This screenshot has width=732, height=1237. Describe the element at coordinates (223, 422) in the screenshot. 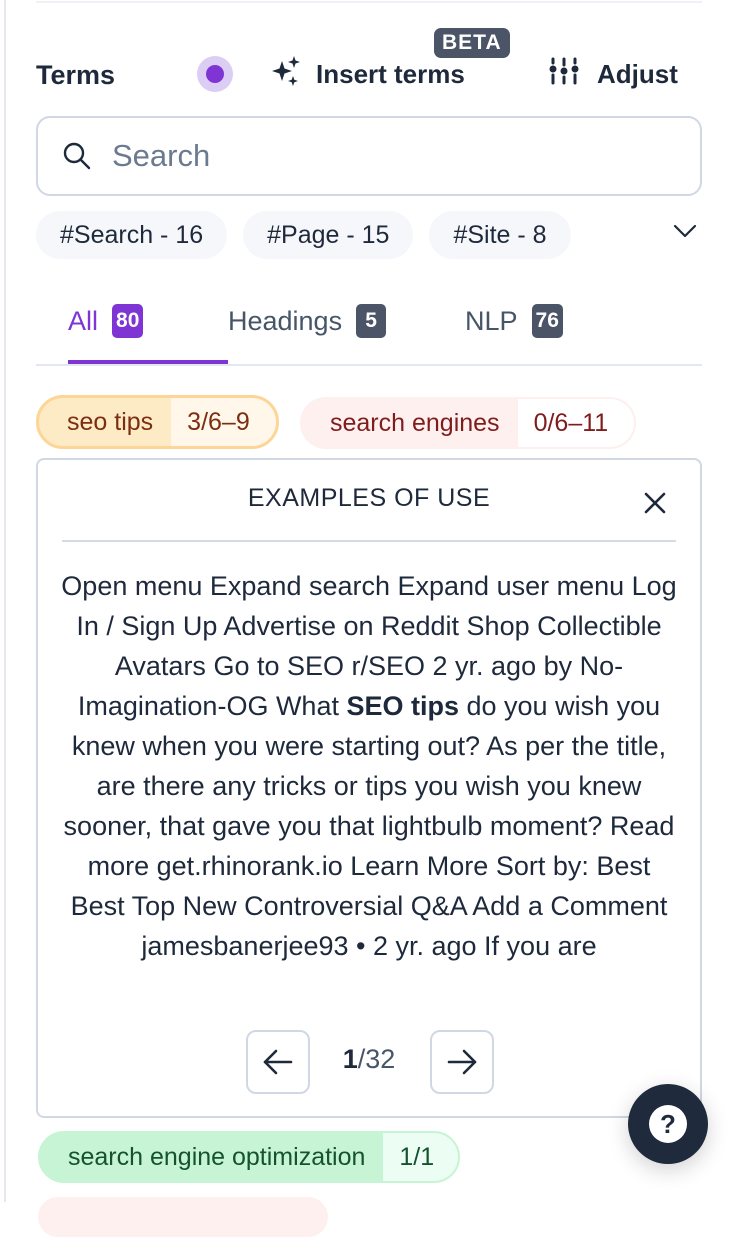

I see `term-count: 3/6–9` at that location.